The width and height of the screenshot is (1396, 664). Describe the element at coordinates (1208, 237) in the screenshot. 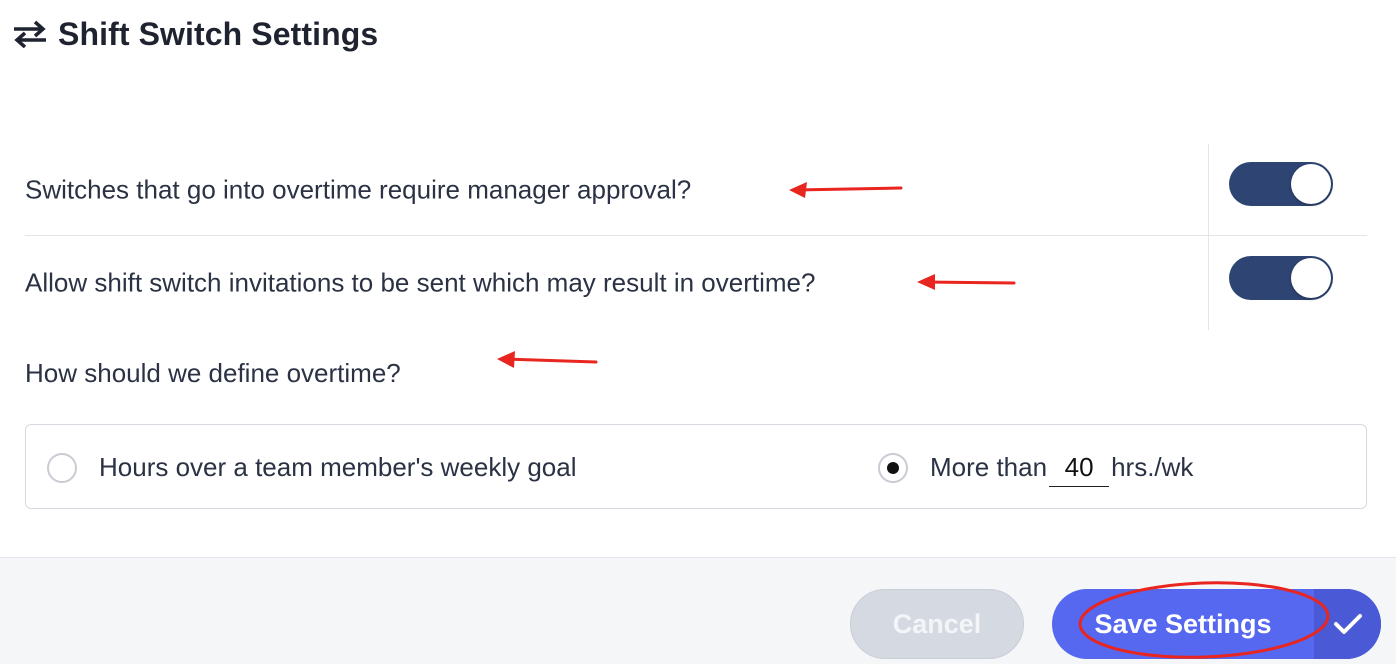

I see `toggle-column-divider` at that location.